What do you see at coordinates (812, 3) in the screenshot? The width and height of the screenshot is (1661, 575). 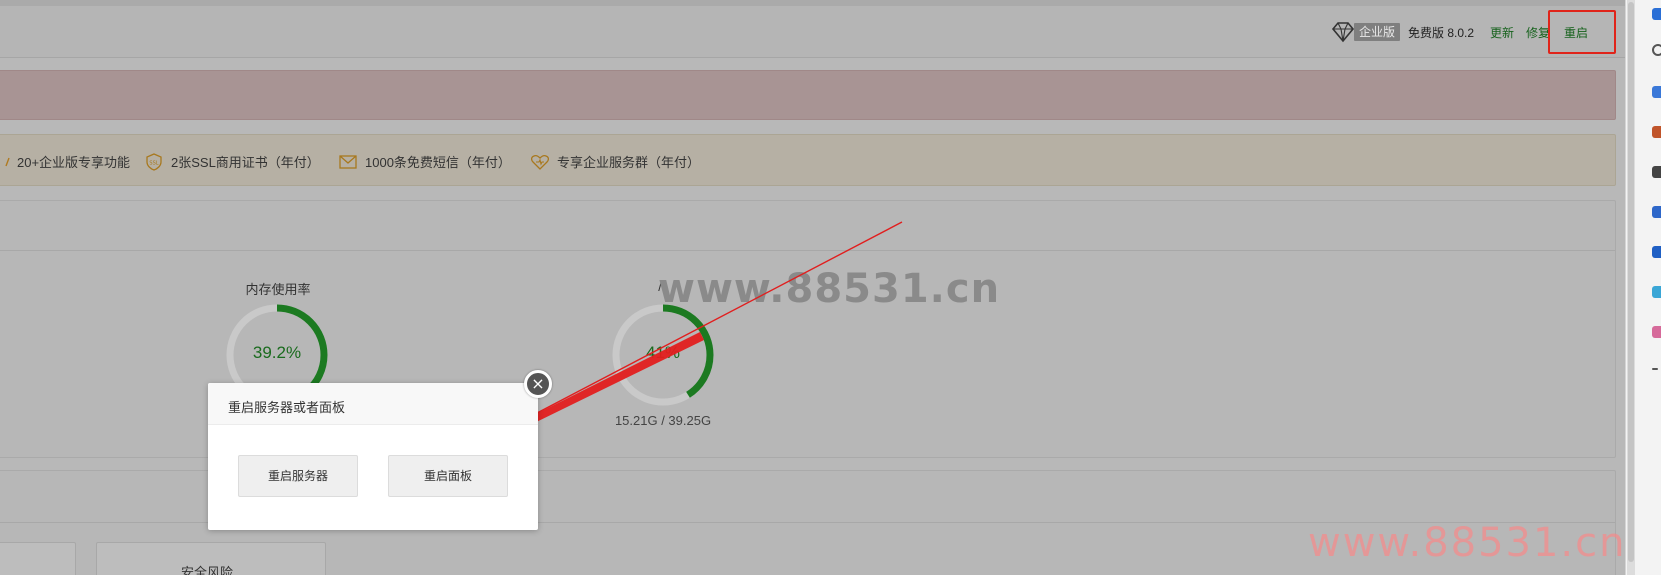 I see `top-strip` at bounding box center [812, 3].